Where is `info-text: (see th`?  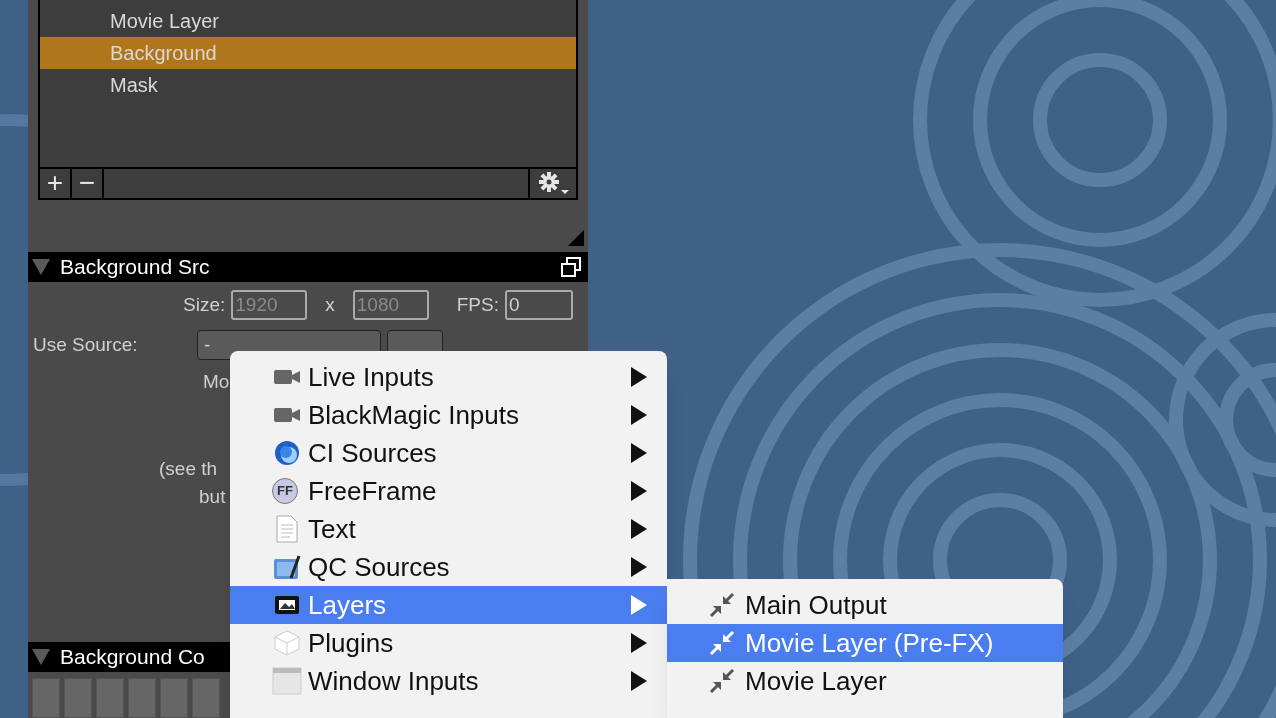 info-text: (see th is located at coordinates (188, 469).